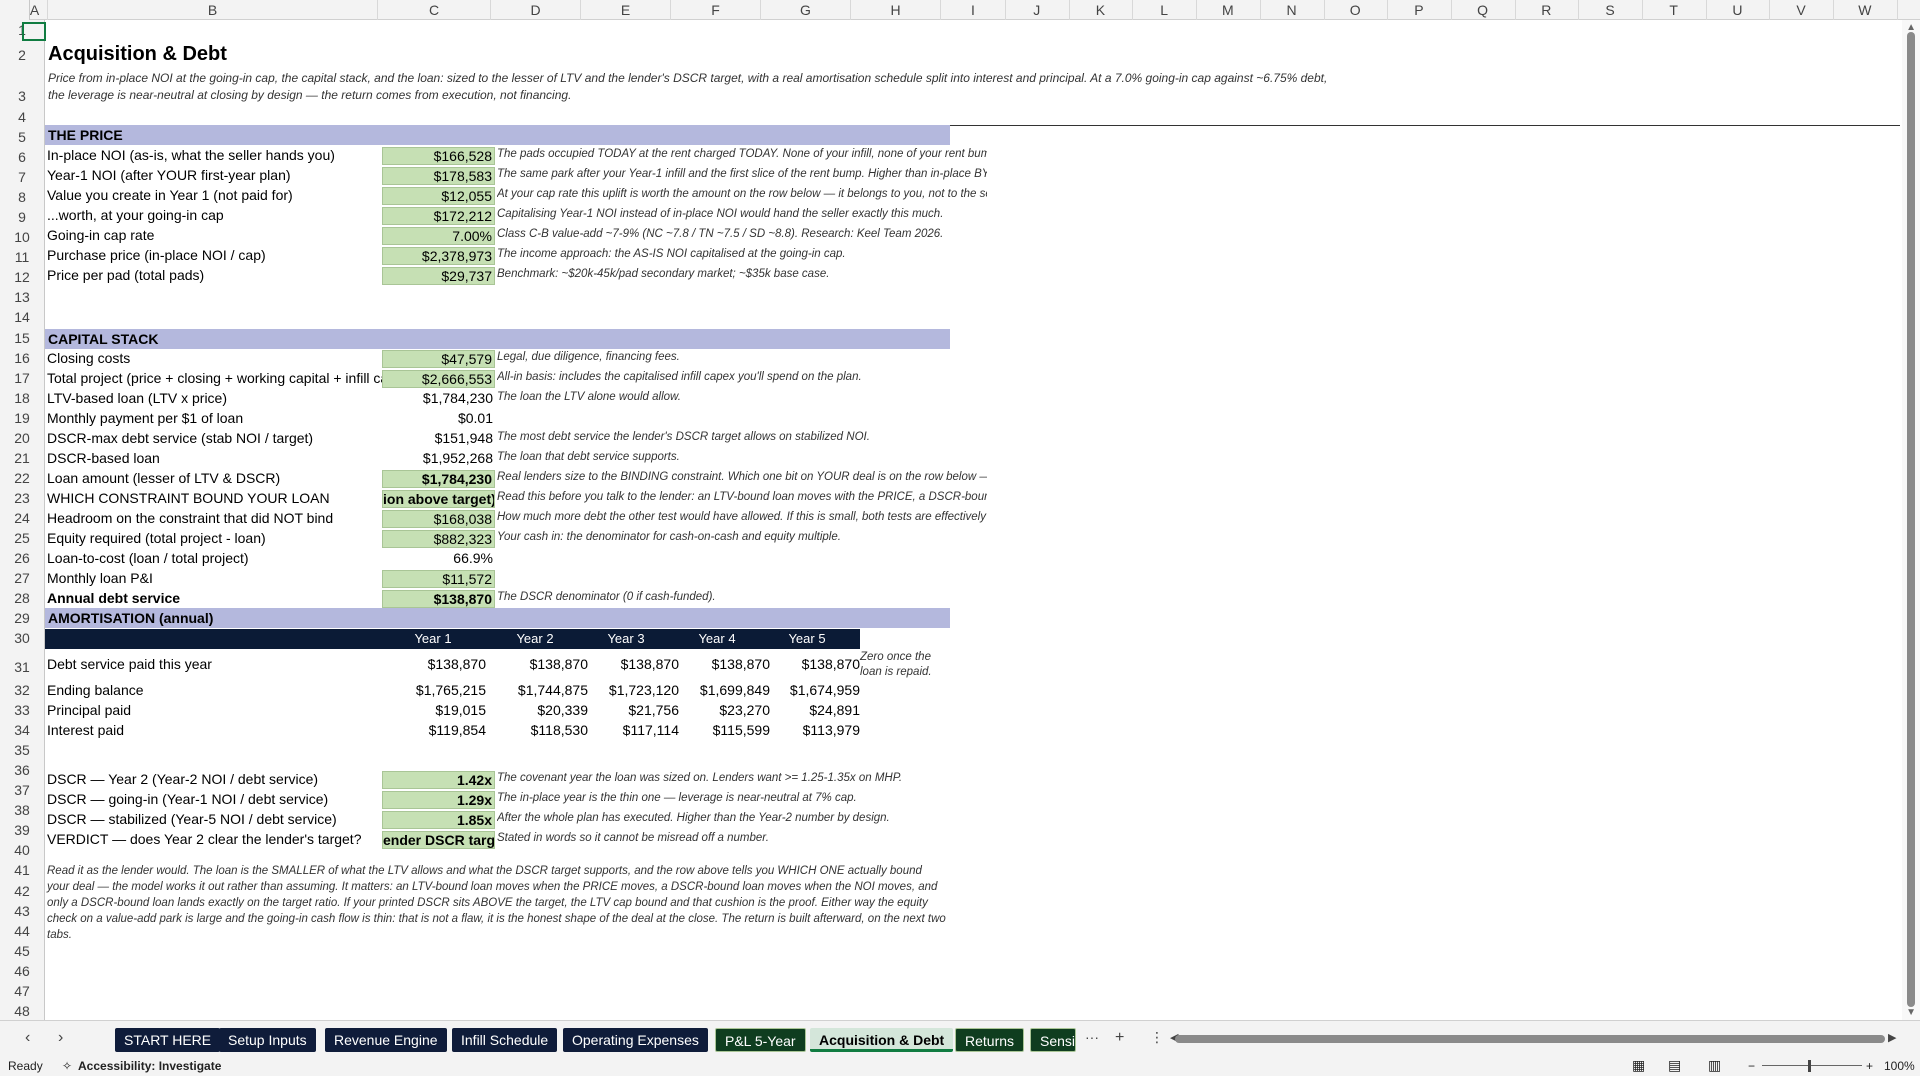 The width and height of the screenshot is (1920, 1076). Describe the element at coordinates (634, 690) in the screenshot. I see `amort-row-value: $1,723,120` at that location.